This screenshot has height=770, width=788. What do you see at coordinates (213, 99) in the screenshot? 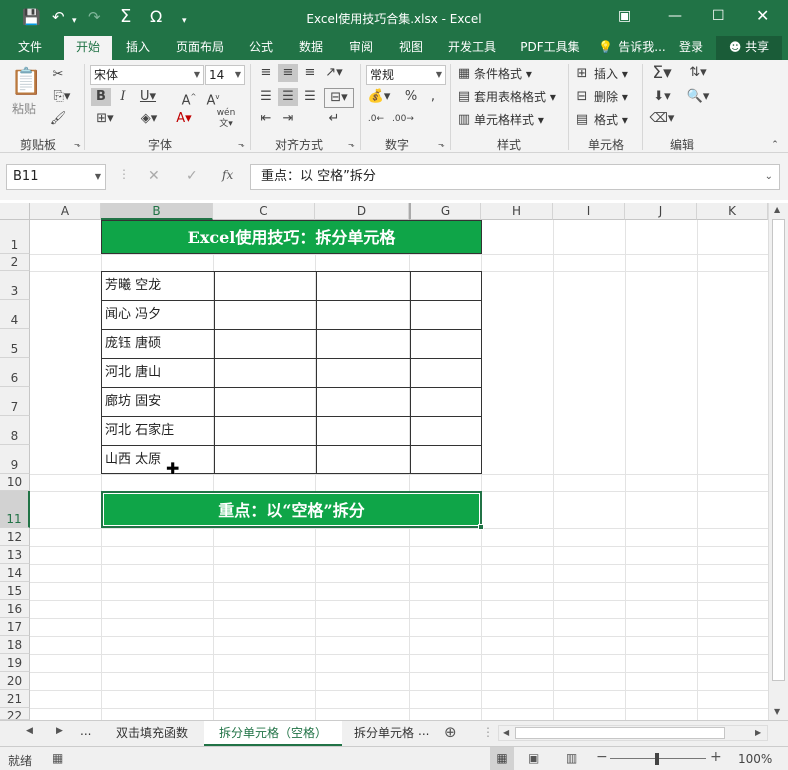
I see `decrease-font-icon: Av` at bounding box center [213, 99].